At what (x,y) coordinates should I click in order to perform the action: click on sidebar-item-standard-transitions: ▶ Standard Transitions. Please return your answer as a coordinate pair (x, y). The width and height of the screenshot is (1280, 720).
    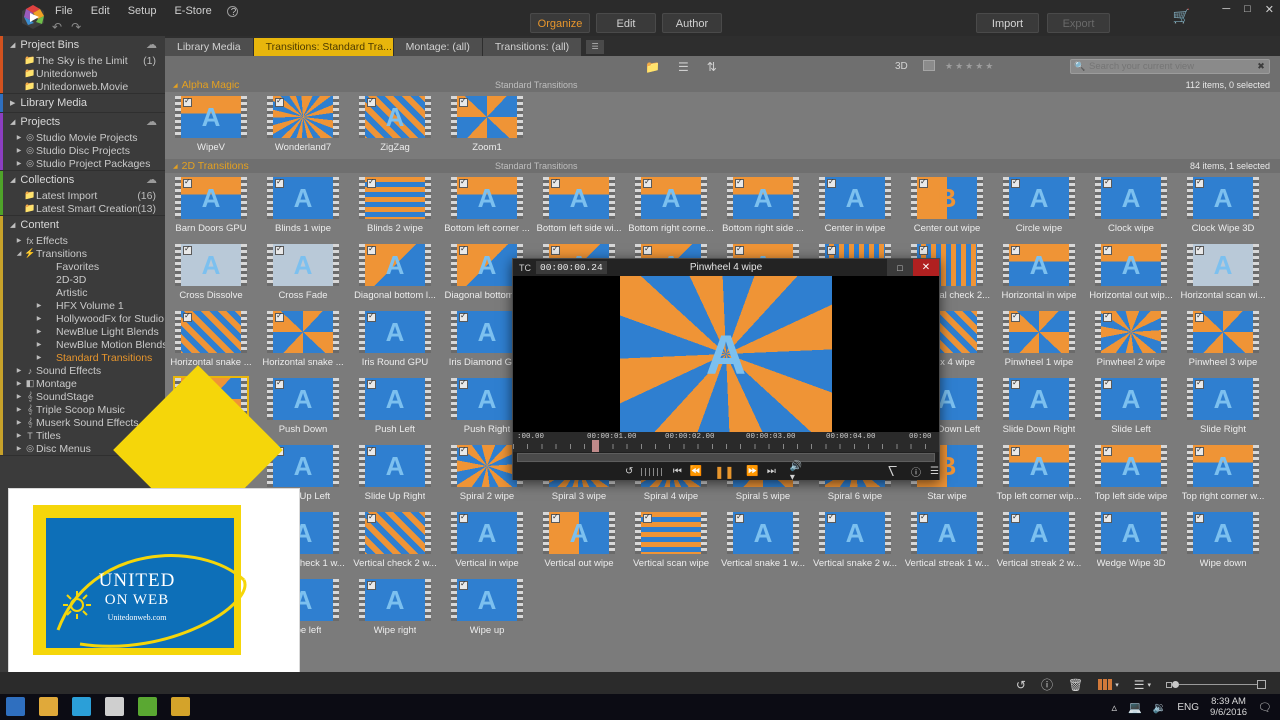
    Looking at the image, I should click on (82, 357).